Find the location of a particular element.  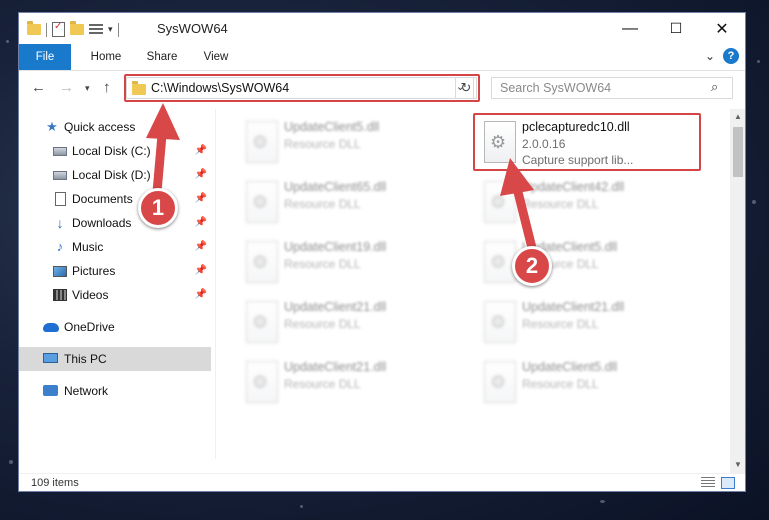

step-1-badge: 1 is located at coordinates (158, 208).